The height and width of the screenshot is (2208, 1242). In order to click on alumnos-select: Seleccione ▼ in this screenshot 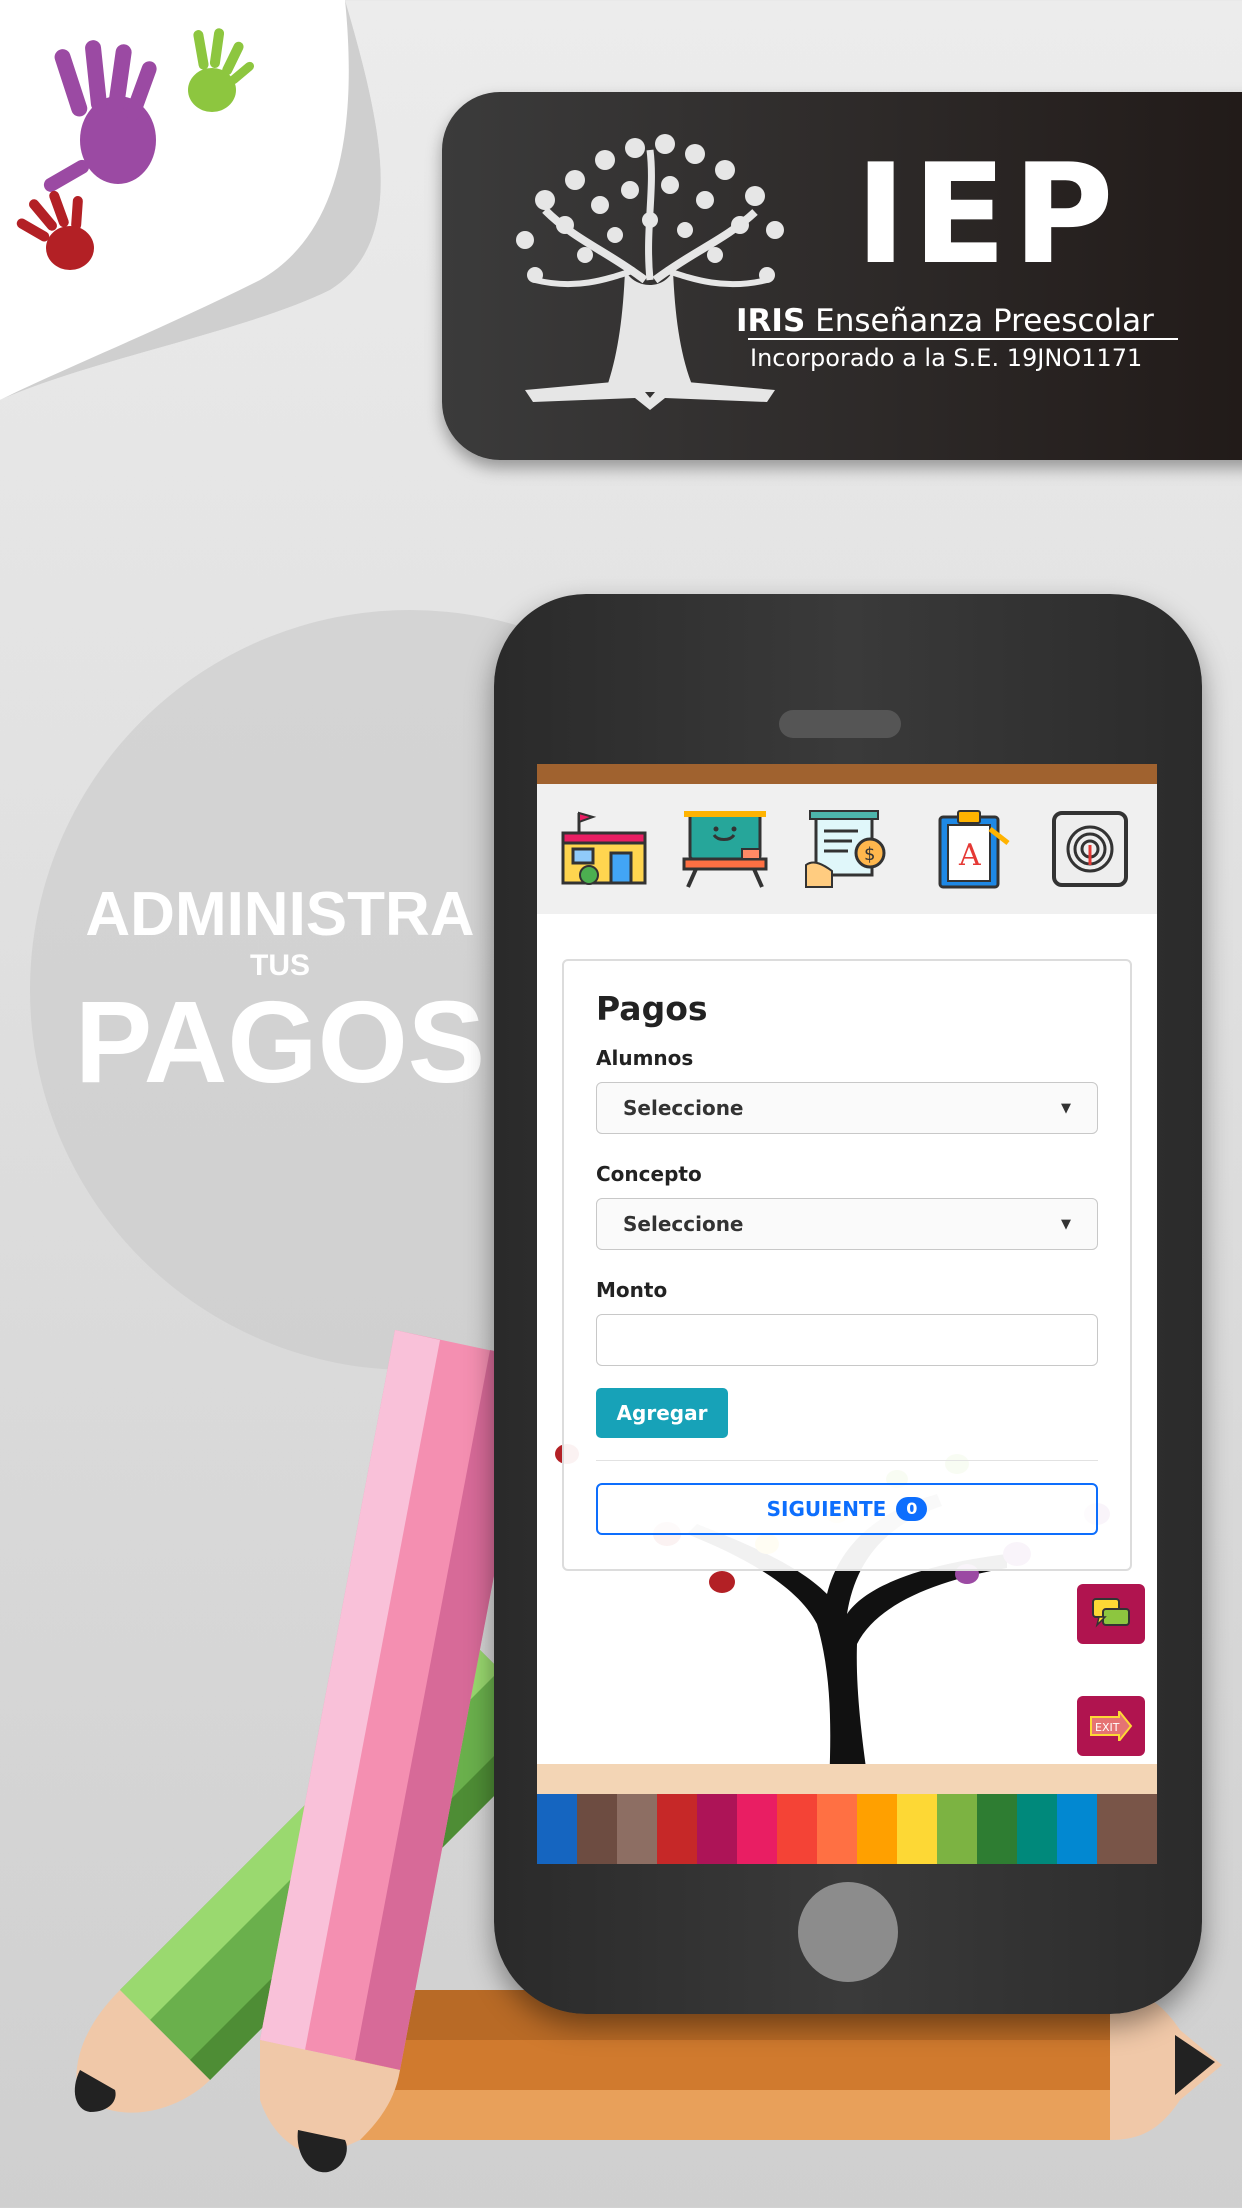, I will do `click(847, 1108)`.